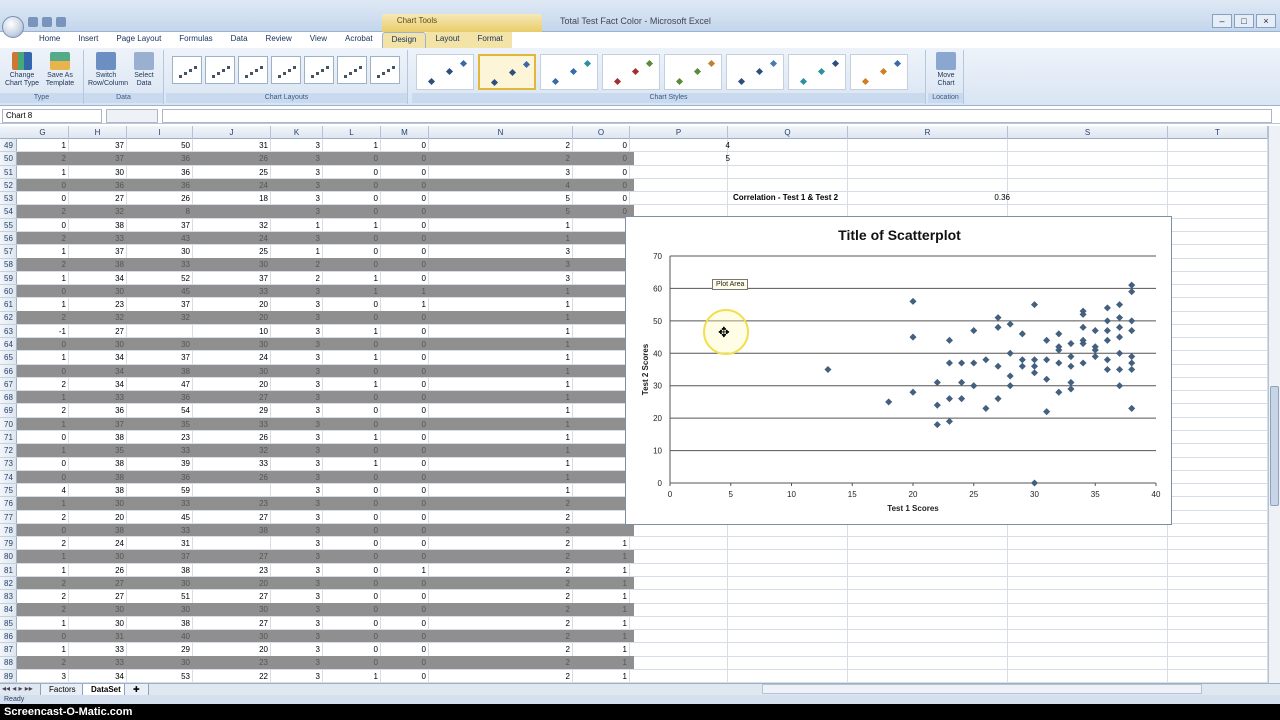 Image resolution: width=1280 pixels, height=720 pixels. I want to click on column-header-k: K, so click(297, 132).